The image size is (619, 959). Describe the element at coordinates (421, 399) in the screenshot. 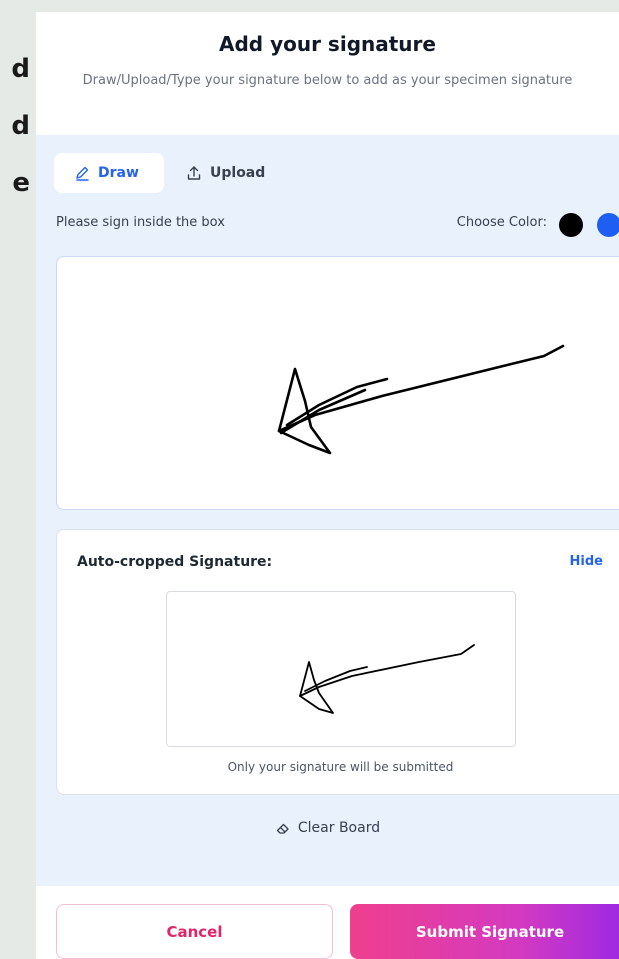

I see `signature-stroke` at that location.